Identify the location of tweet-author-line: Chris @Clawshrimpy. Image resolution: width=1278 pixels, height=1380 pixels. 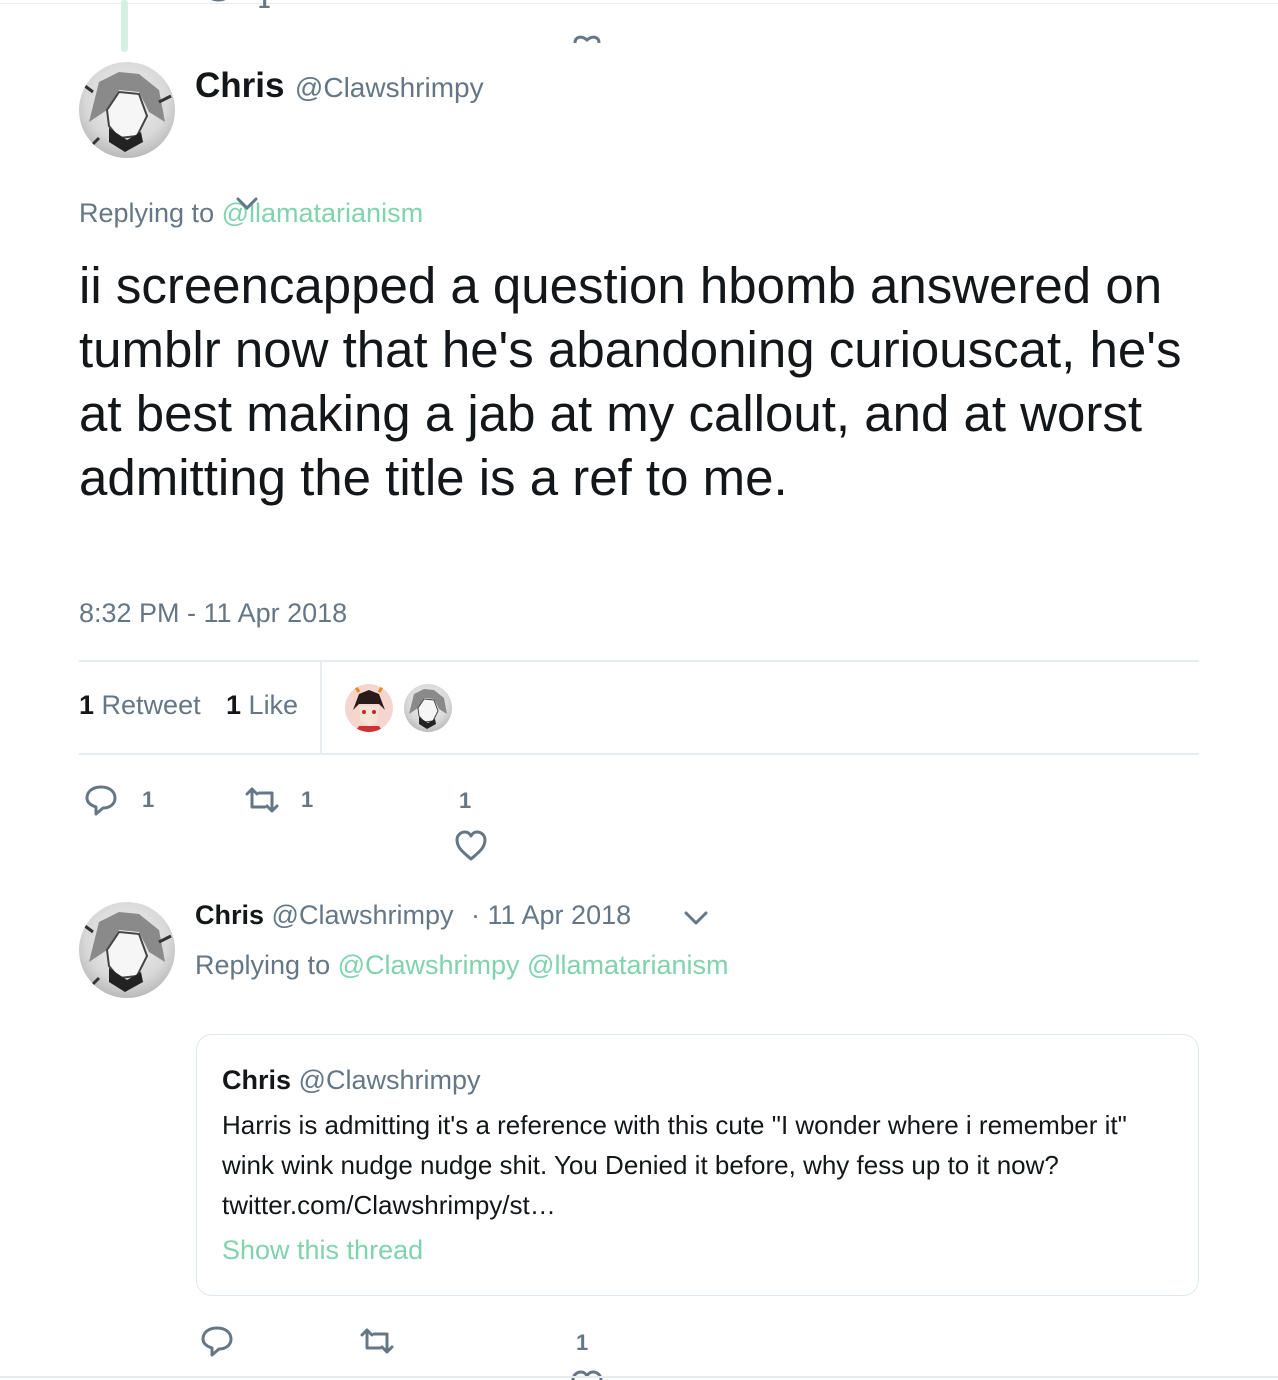
(339, 86).